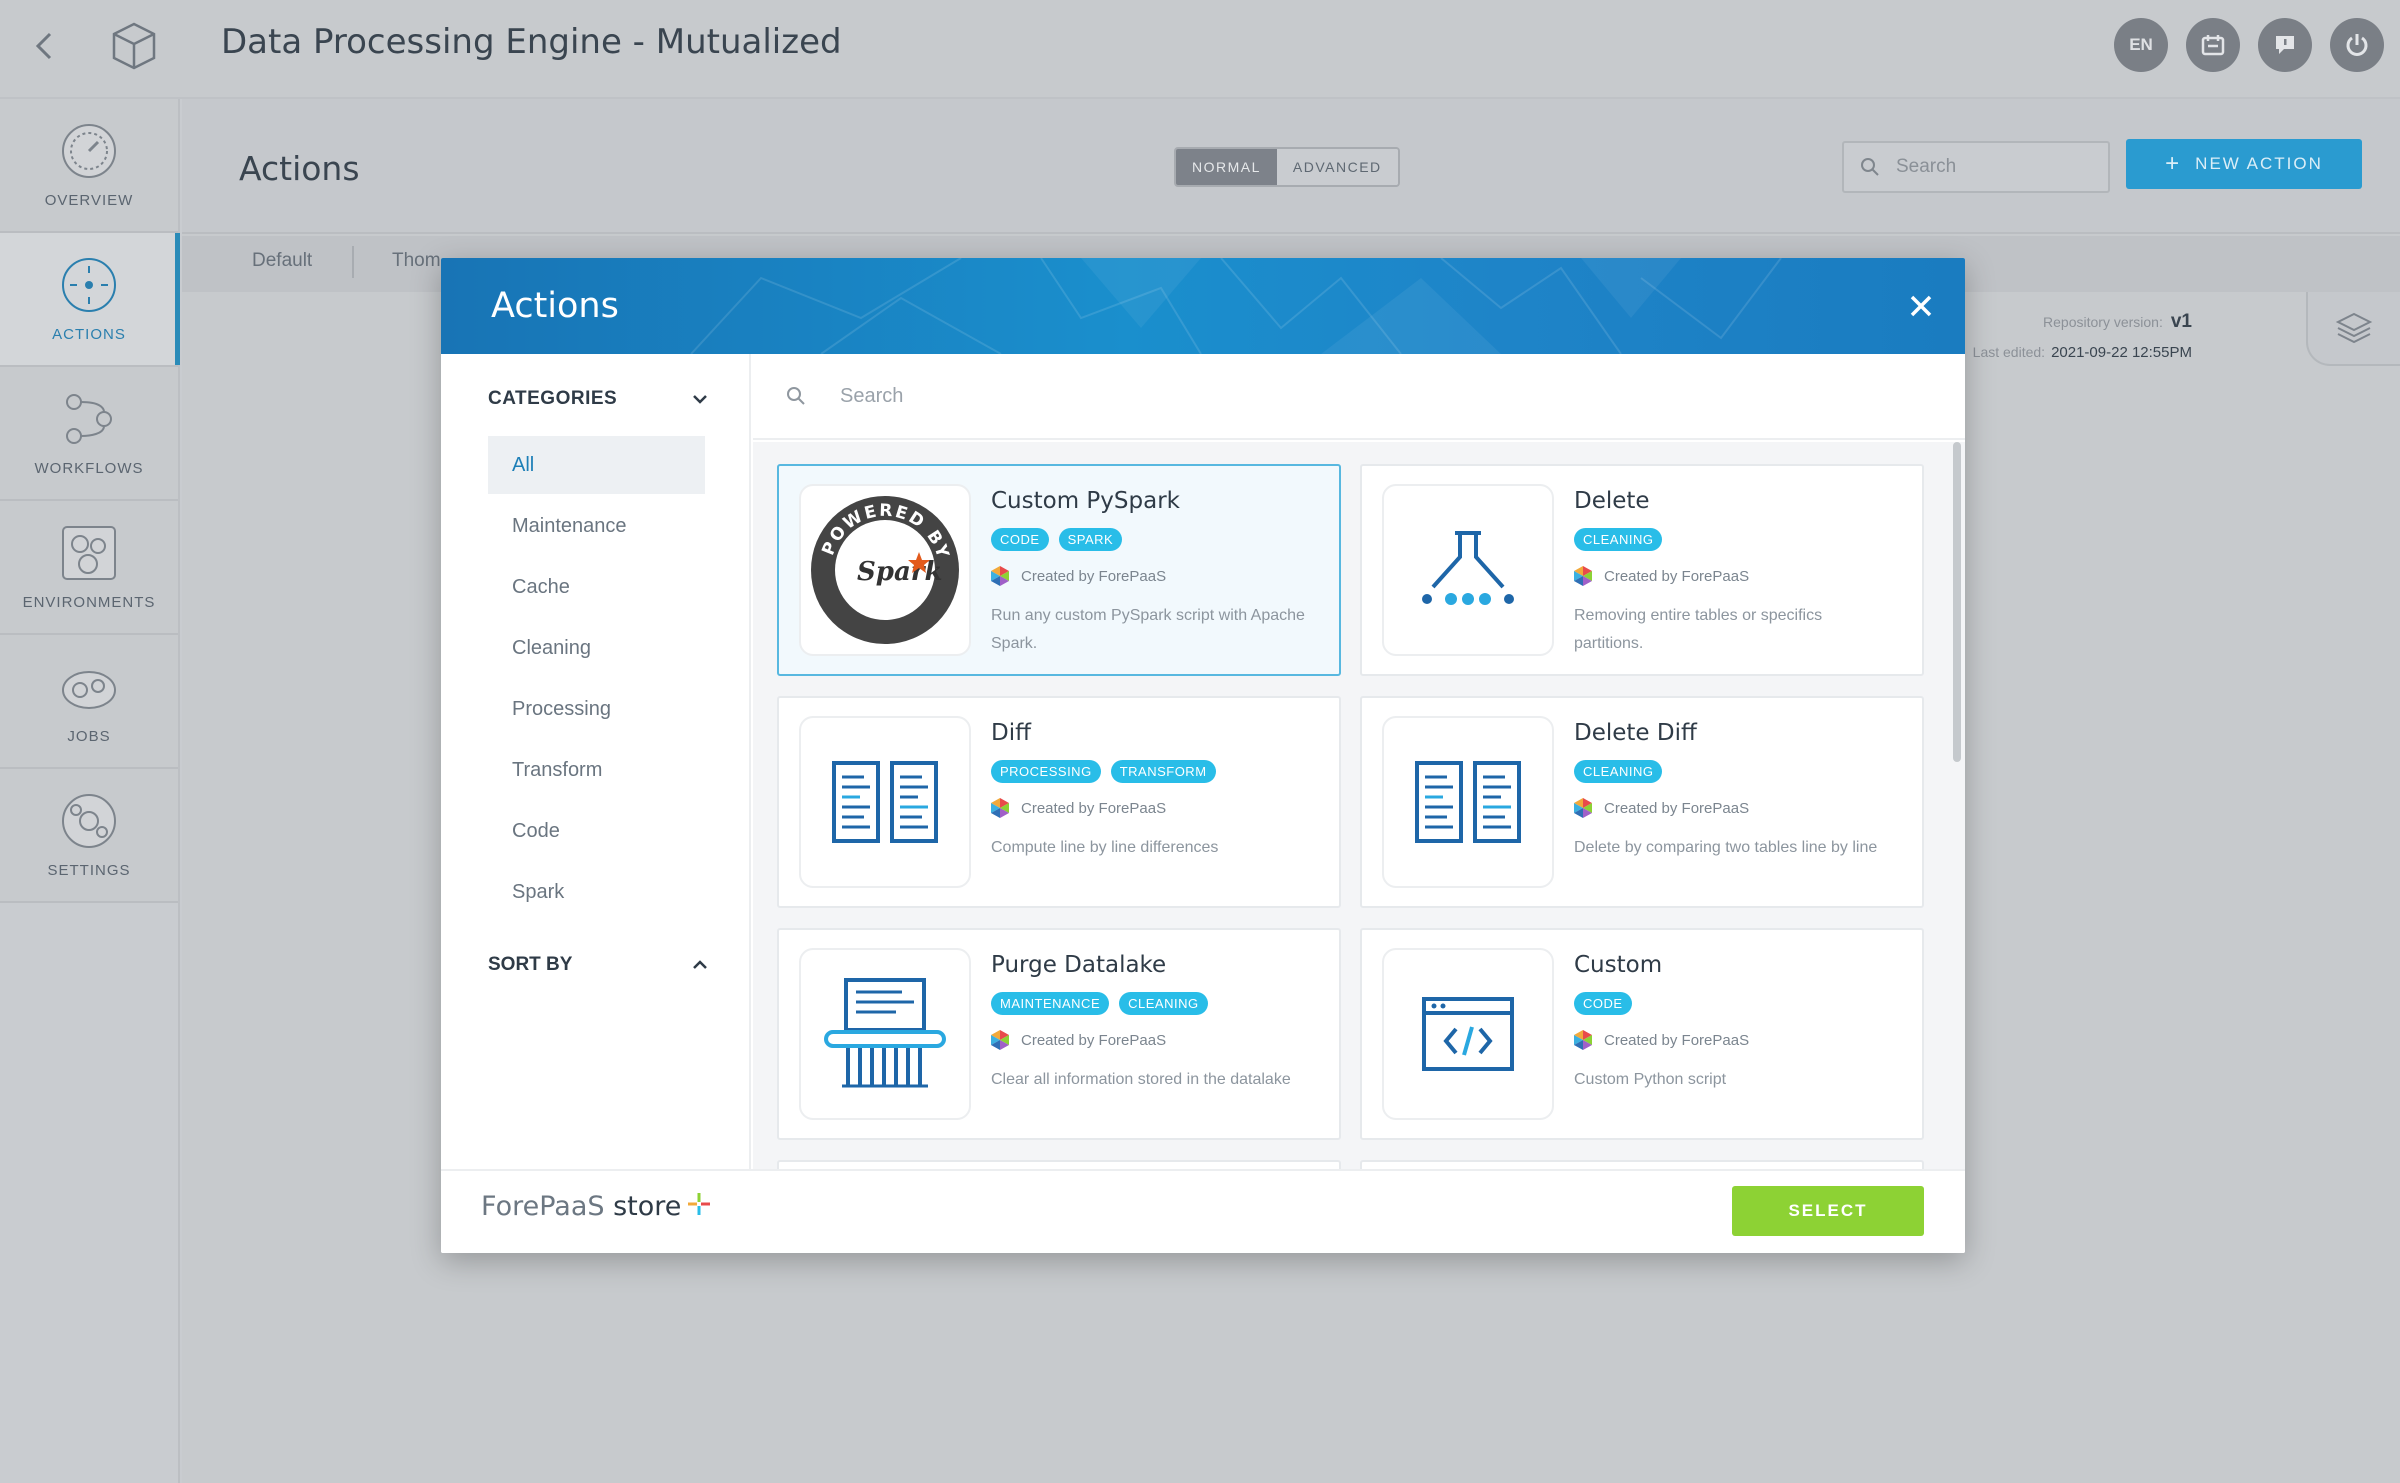 The image size is (2400, 1483). I want to click on sidebar-item-actions: ACTIONS, so click(90, 300).